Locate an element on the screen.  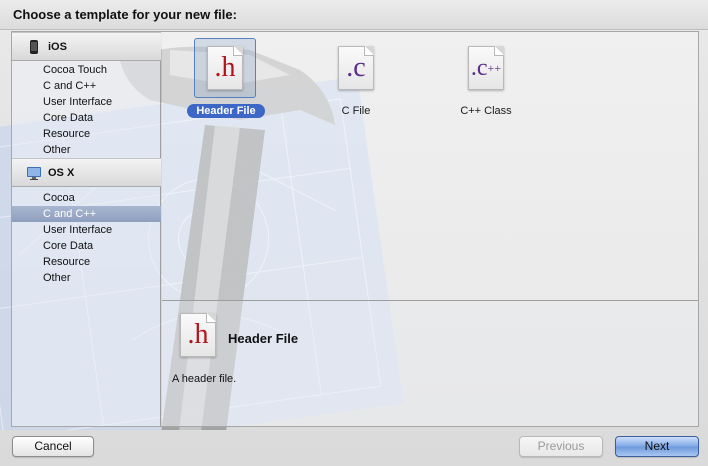
template-c-file: .c C File is located at coordinates (356, 77).